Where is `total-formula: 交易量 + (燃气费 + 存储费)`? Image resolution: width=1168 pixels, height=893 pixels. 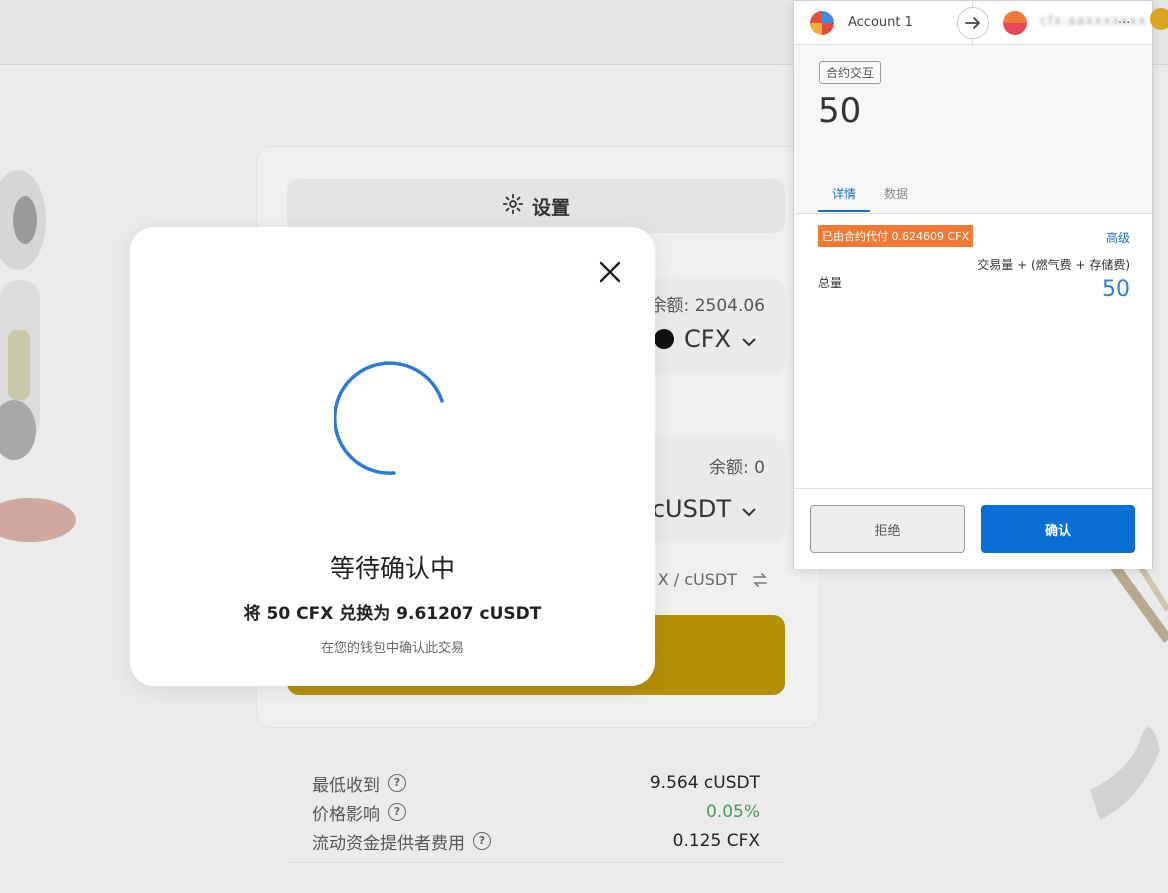 total-formula: 交易量 + (燃气费 + 存储费) is located at coordinates (1053, 265).